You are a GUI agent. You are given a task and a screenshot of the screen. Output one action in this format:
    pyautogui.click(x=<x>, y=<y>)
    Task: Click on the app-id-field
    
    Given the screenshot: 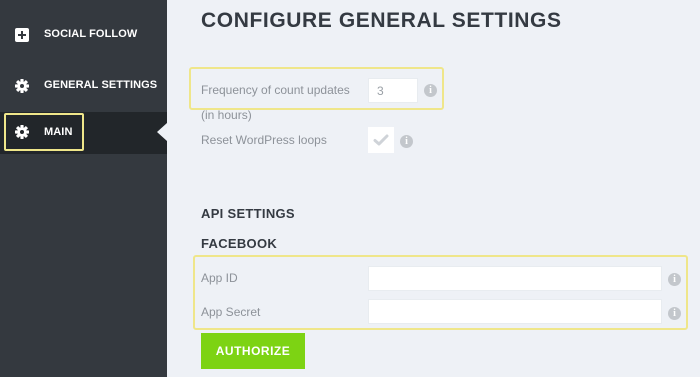 What is the action you would take?
    pyautogui.click(x=515, y=278)
    